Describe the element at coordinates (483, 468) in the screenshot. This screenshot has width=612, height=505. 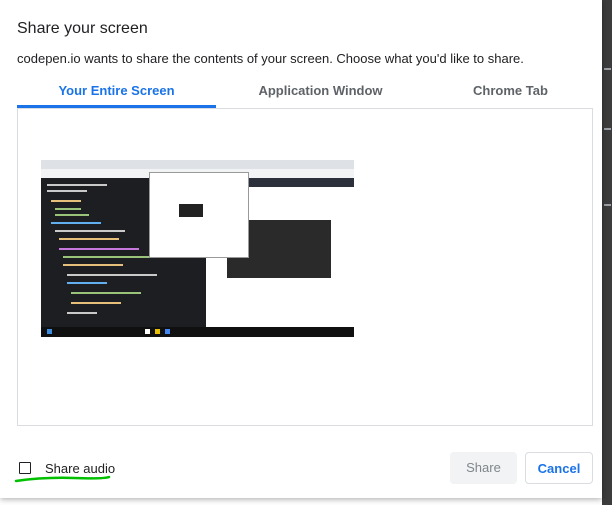
I see `share-button: Share` at that location.